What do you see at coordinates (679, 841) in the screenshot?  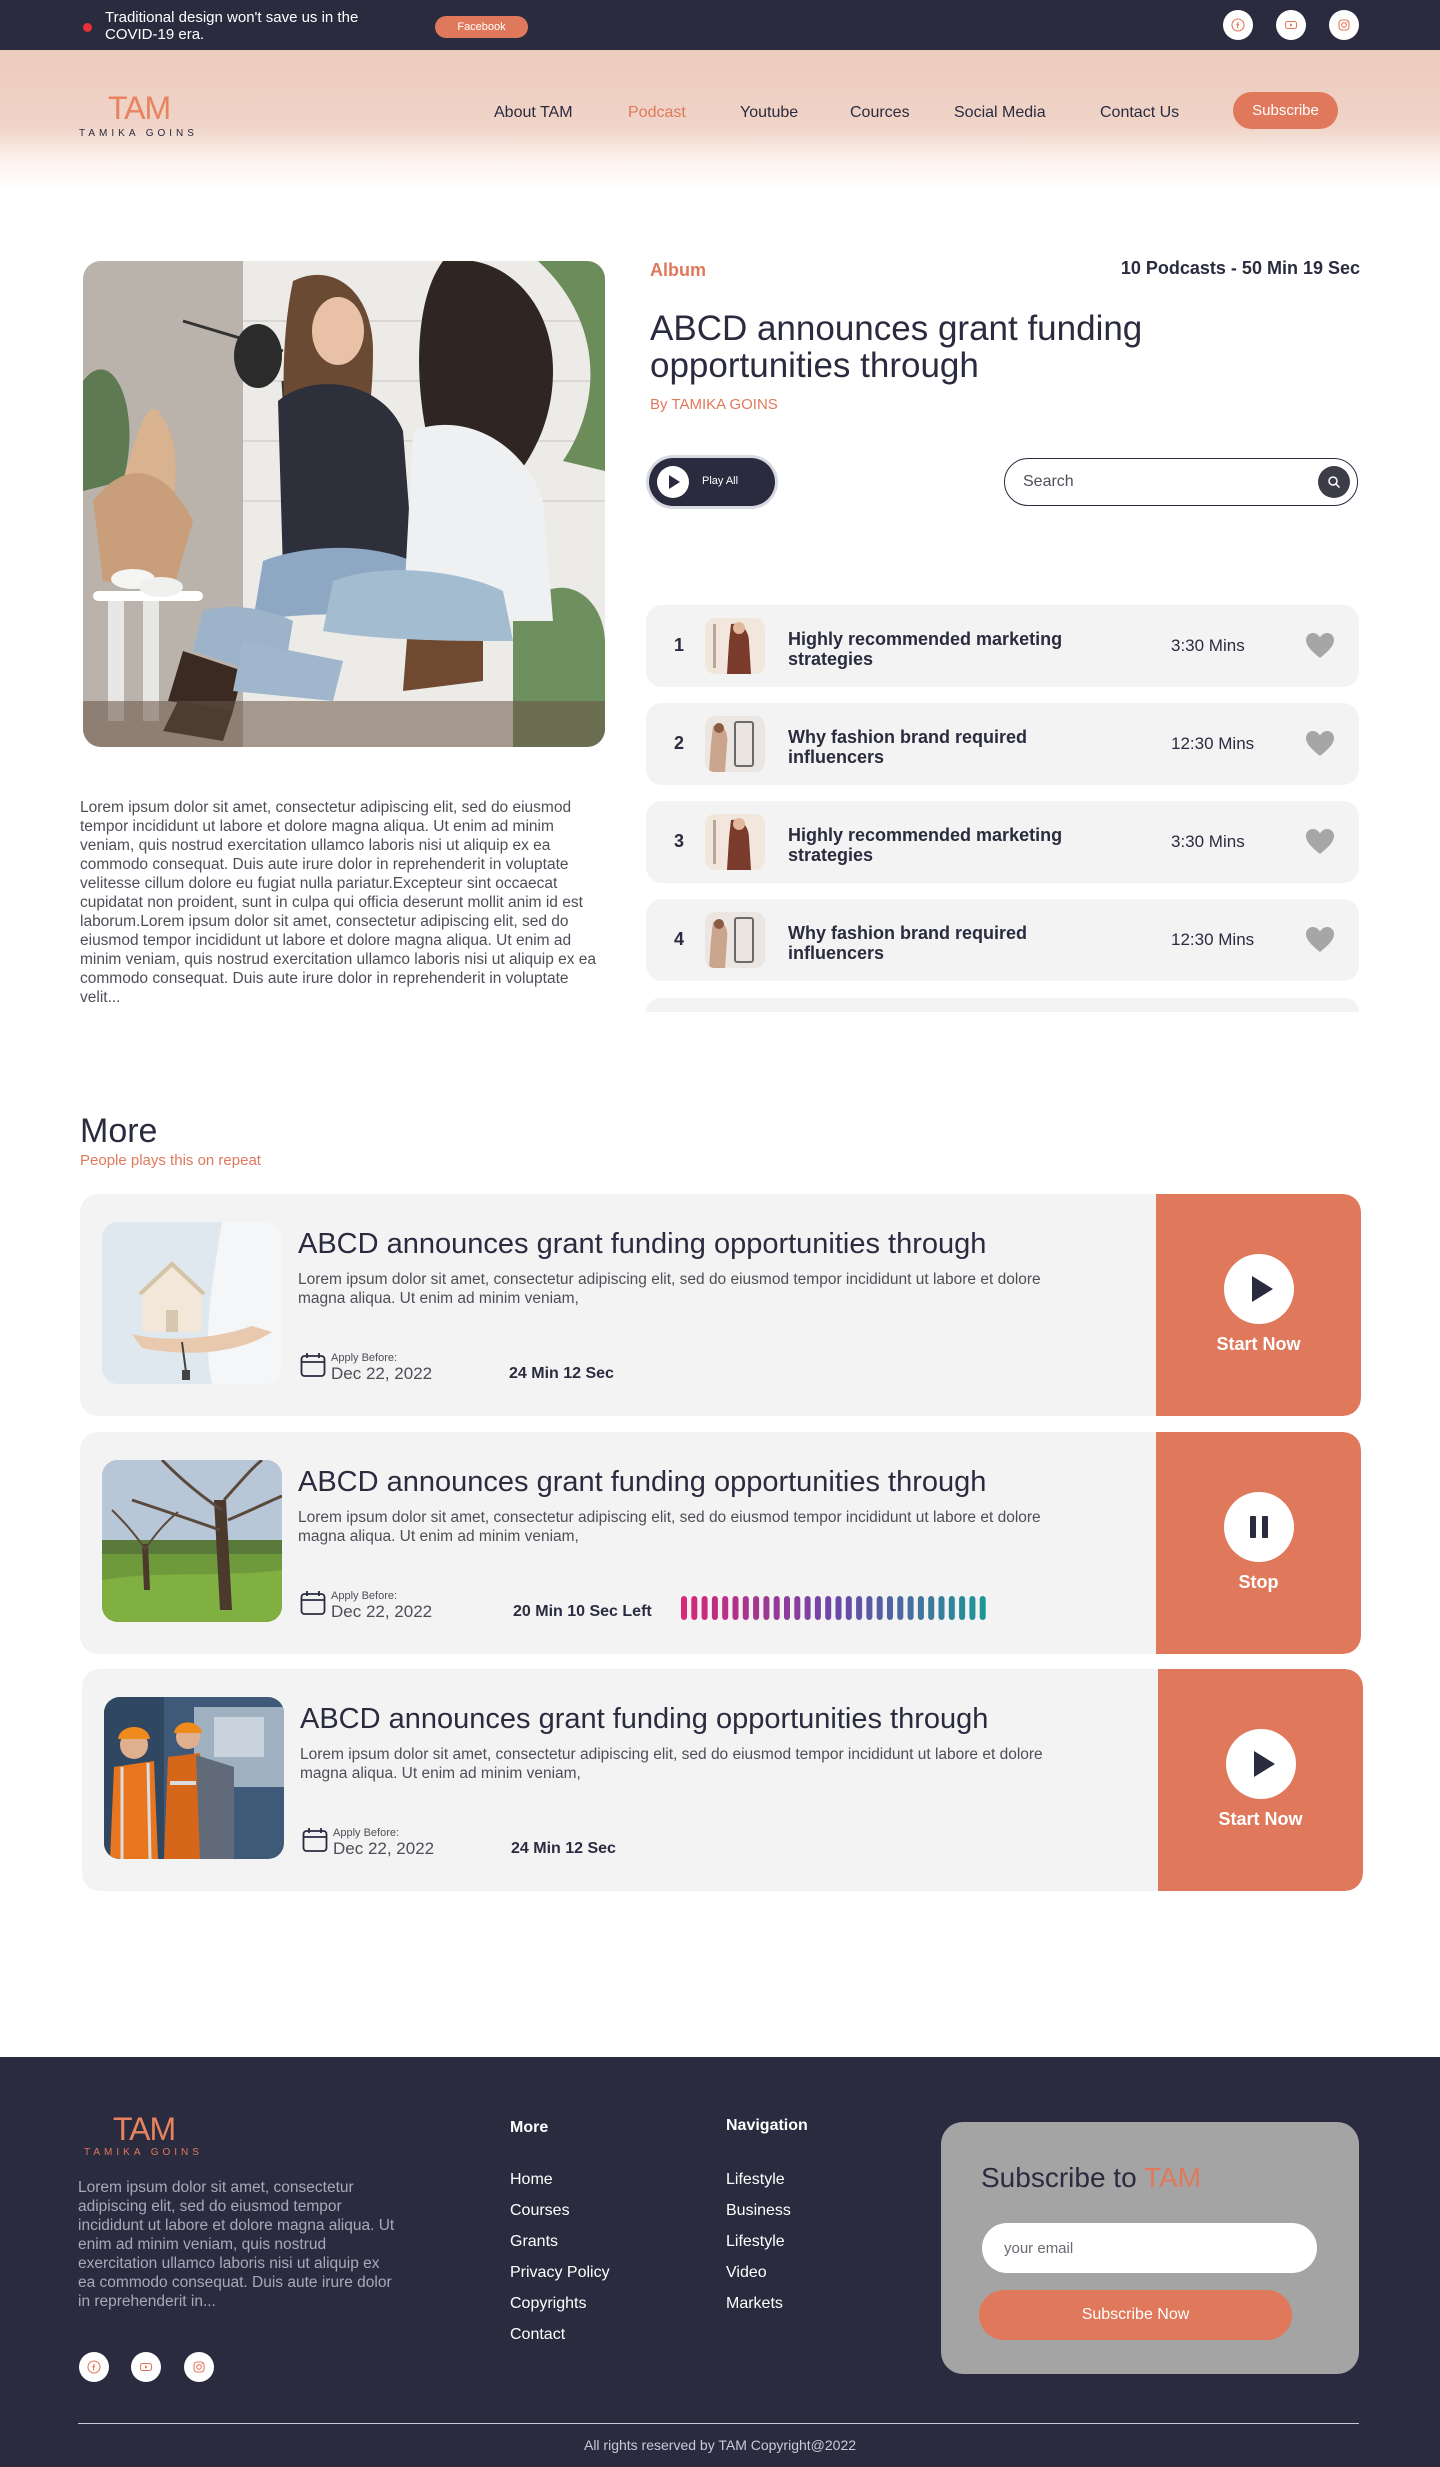 I see `track-number: 3` at bounding box center [679, 841].